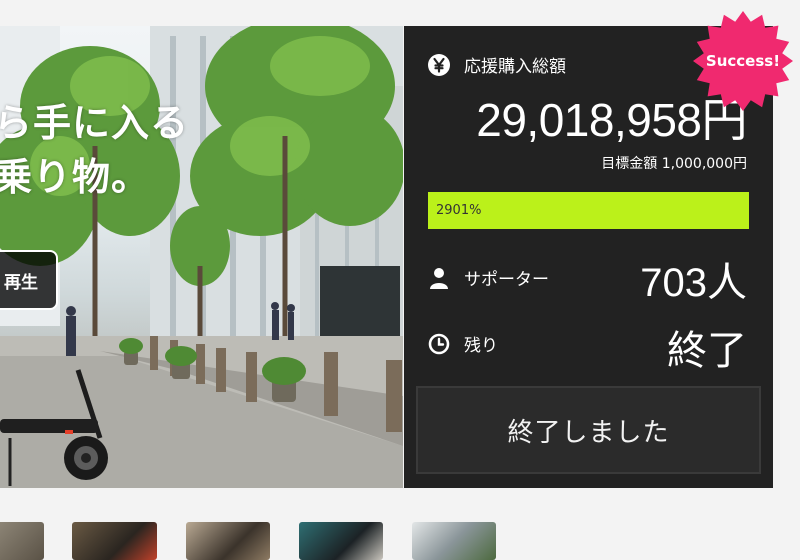  What do you see at coordinates (439, 64) in the screenshot?
I see `yen-icon` at bounding box center [439, 64].